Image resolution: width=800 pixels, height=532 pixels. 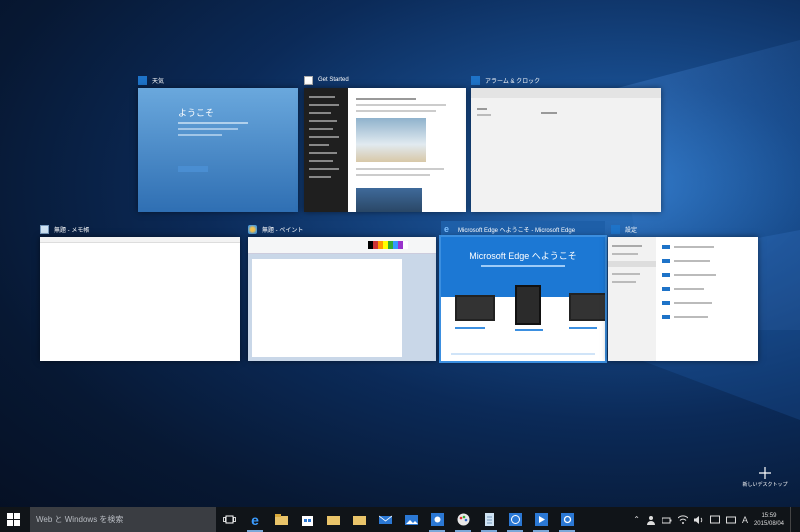 What do you see at coordinates (636, 519) in the screenshot?
I see `chevron-up-icon: ⌃` at bounding box center [636, 519].